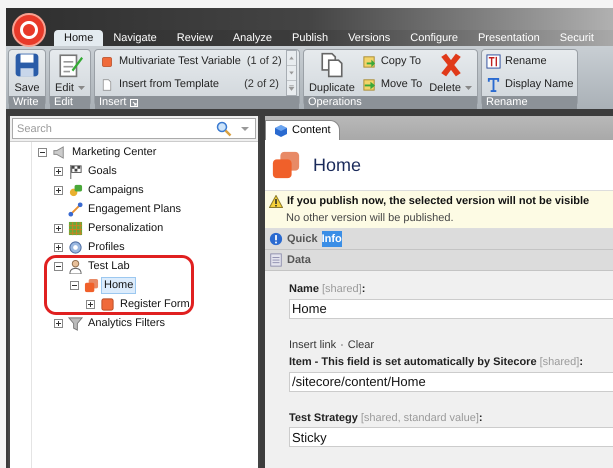 This screenshot has height=468, width=613. What do you see at coordinates (530, 84) in the screenshot?
I see `ribbon-button: Display Name` at bounding box center [530, 84].